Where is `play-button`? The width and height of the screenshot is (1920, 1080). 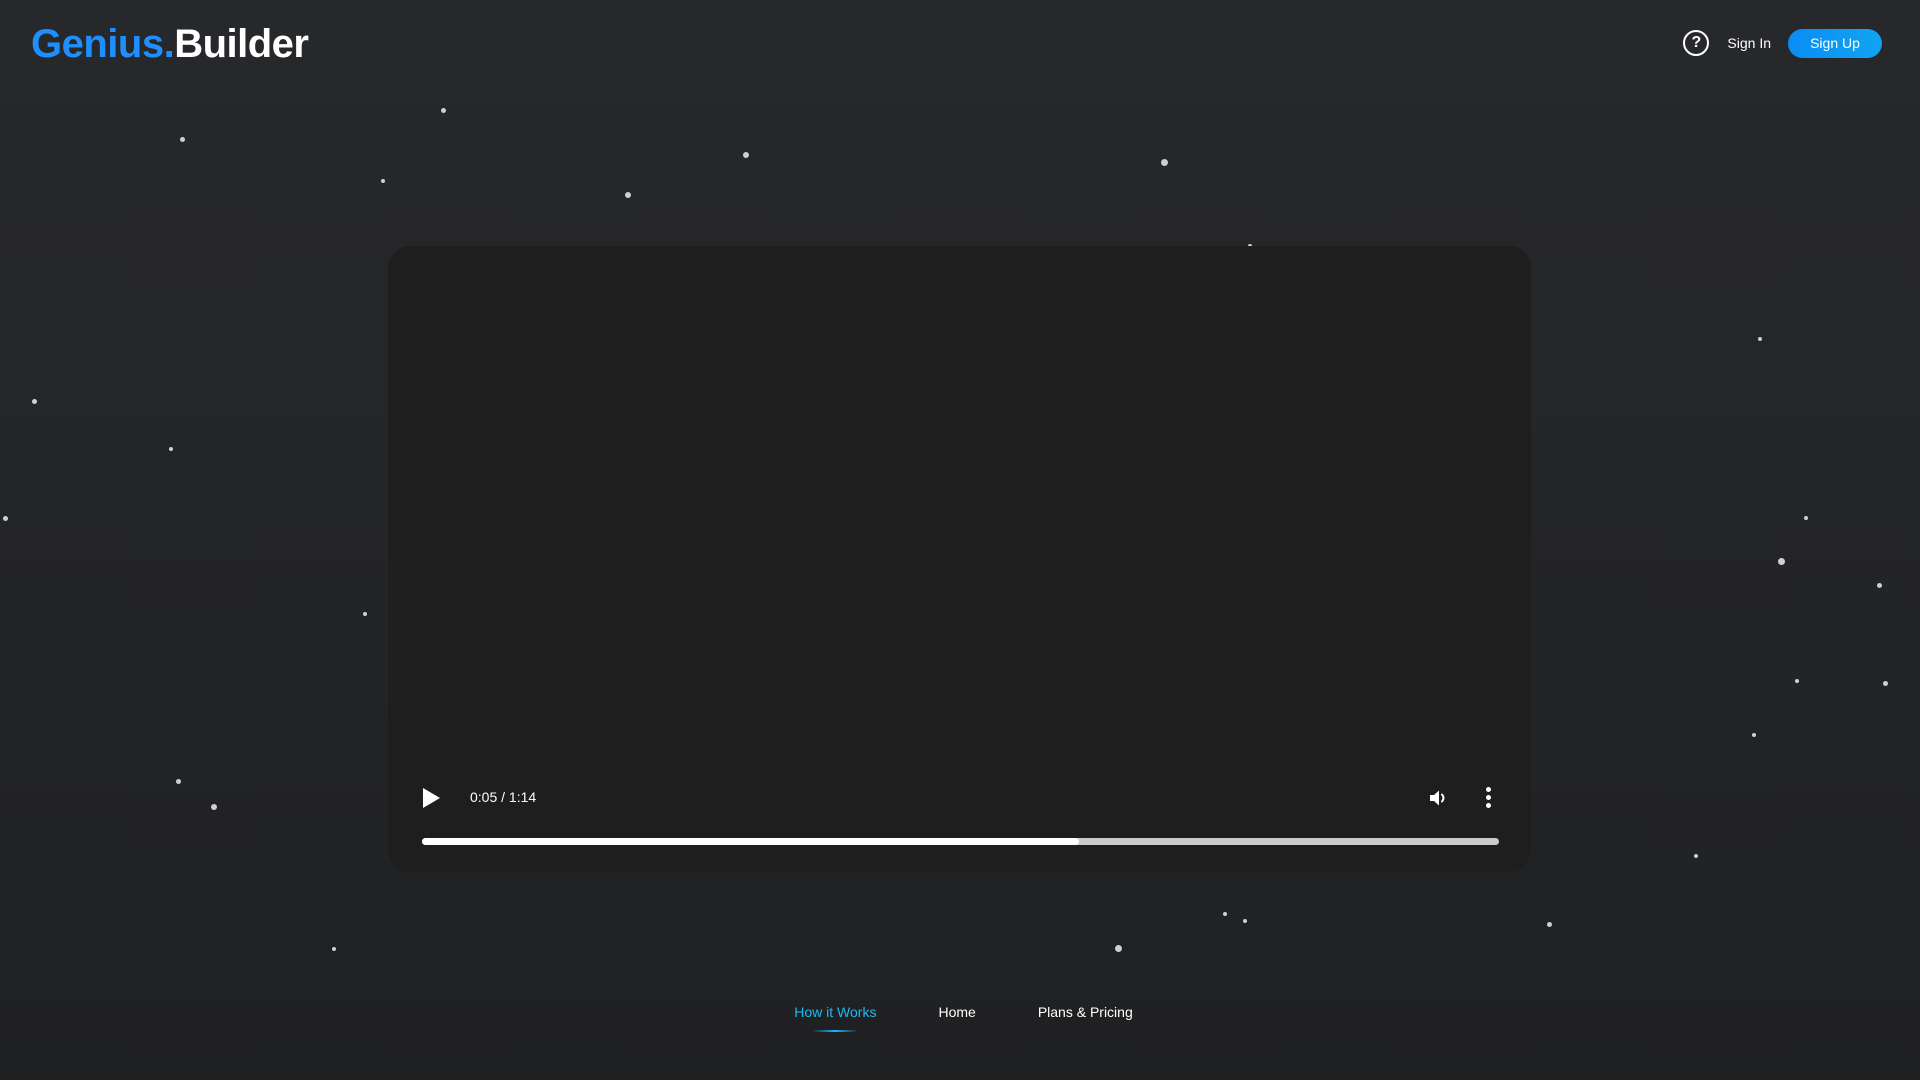 play-button is located at coordinates (431, 798).